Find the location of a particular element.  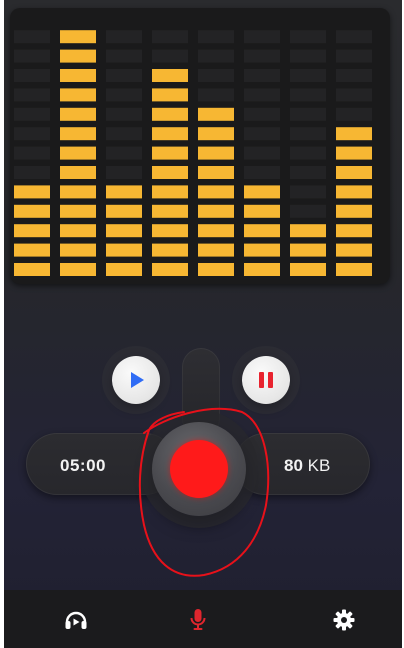

mic-icon is located at coordinates (198, 619).